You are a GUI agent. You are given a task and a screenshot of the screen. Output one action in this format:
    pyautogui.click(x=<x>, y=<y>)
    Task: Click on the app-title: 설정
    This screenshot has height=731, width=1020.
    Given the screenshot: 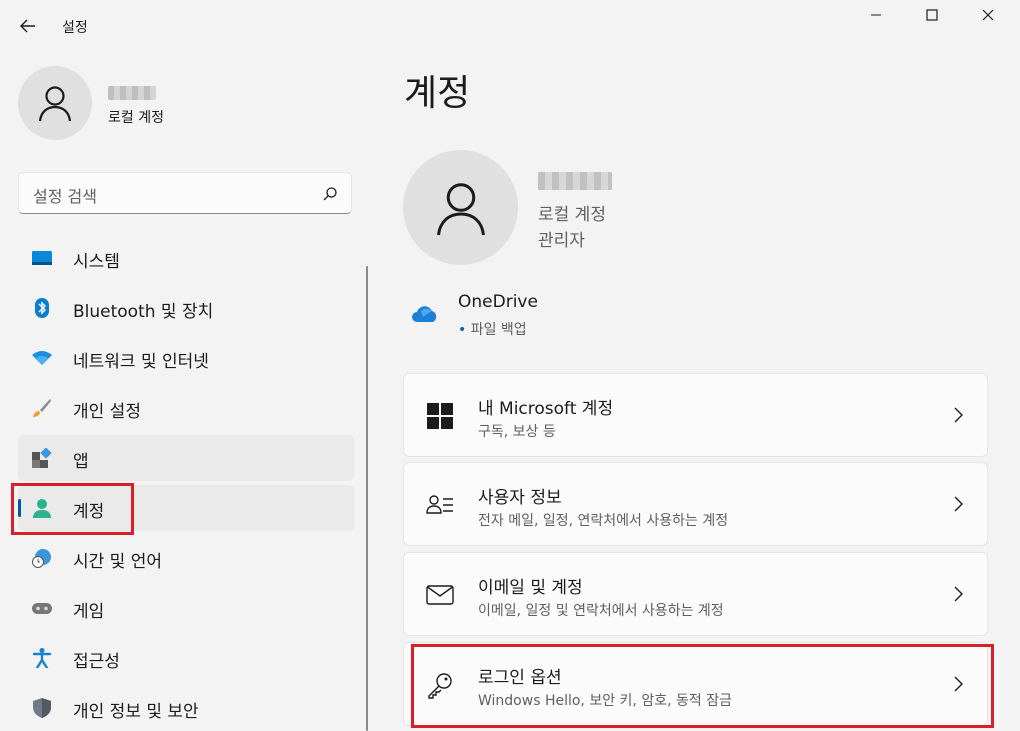 What is the action you would take?
    pyautogui.click(x=75, y=28)
    